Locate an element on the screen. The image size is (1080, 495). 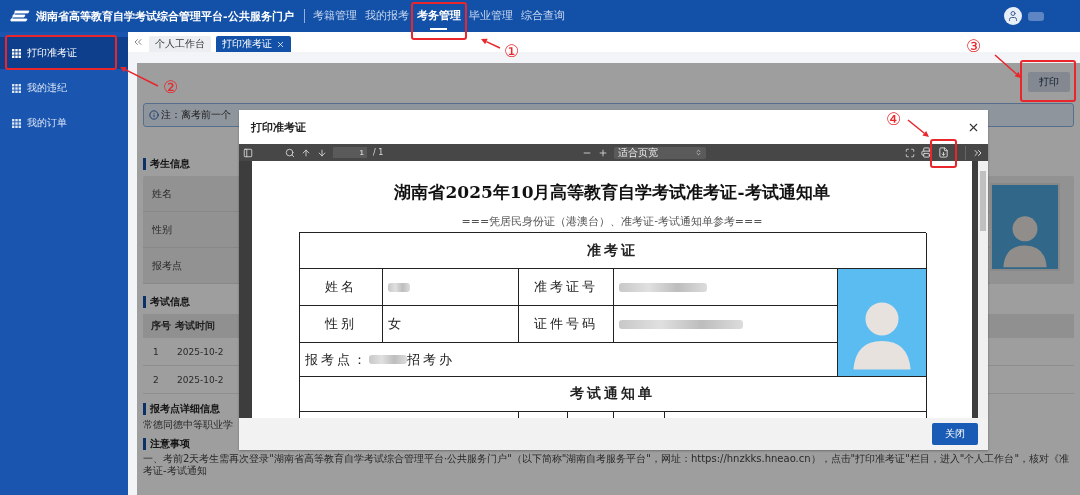
zoom-select: 适合页宽 is located at coordinates (660, 152).